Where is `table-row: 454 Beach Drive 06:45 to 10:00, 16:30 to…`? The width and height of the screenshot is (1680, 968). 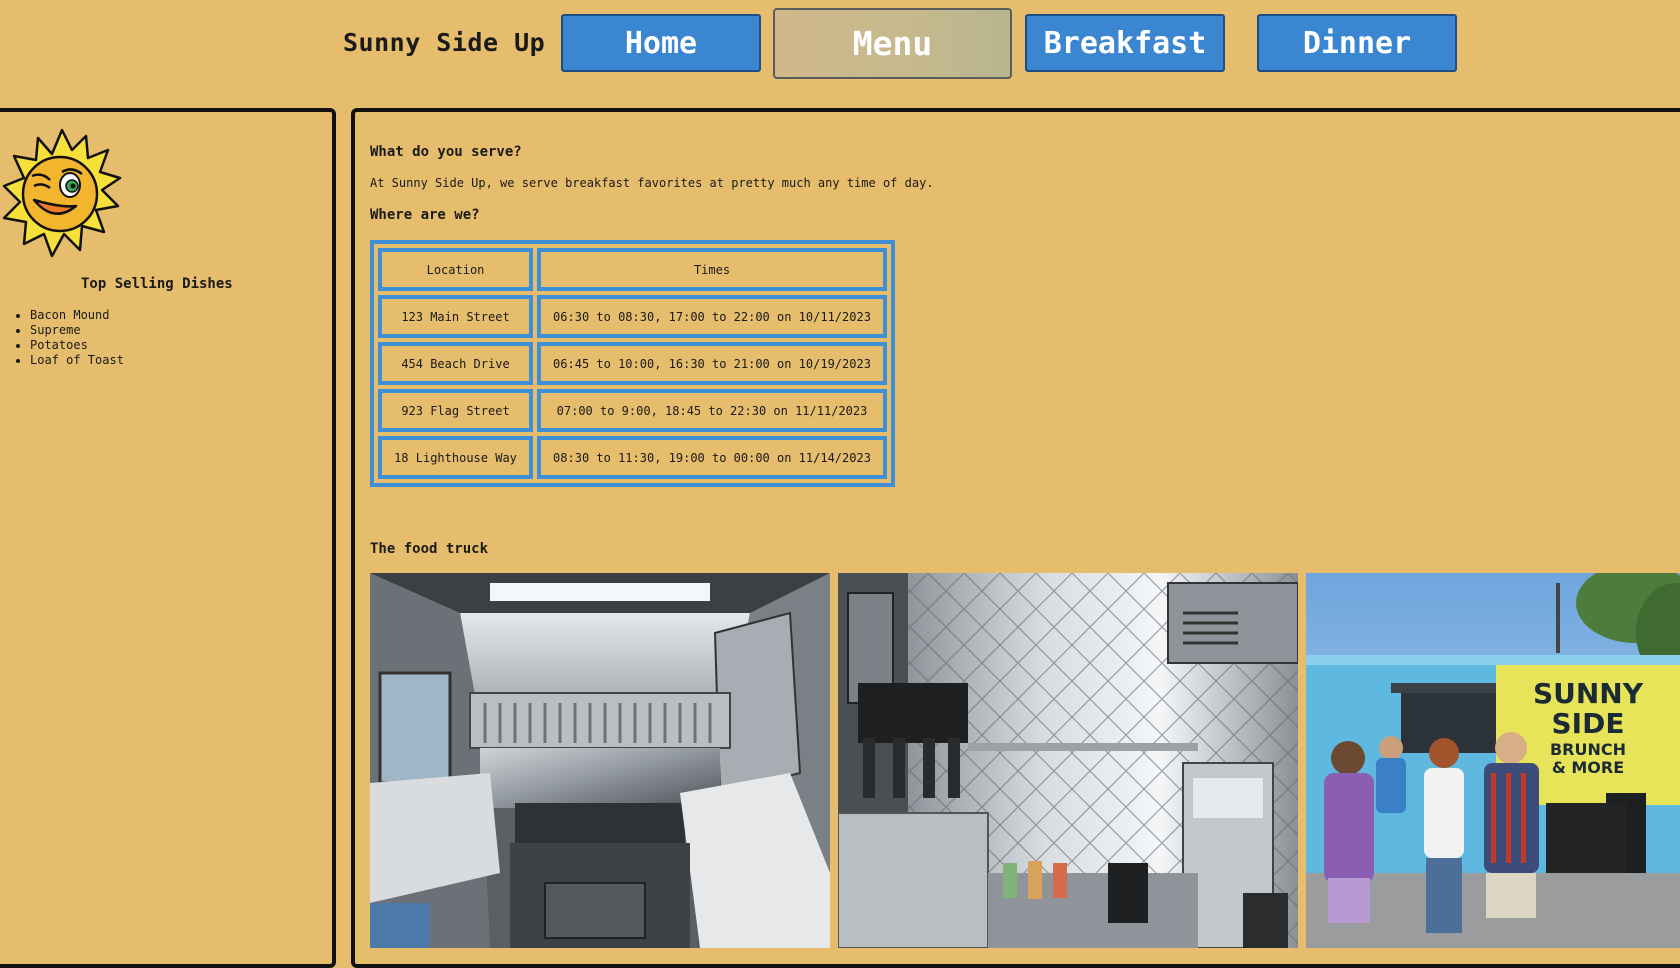 table-row: 454 Beach Drive 06:45 to 10:00, 16:30 to… is located at coordinates (632, 363).